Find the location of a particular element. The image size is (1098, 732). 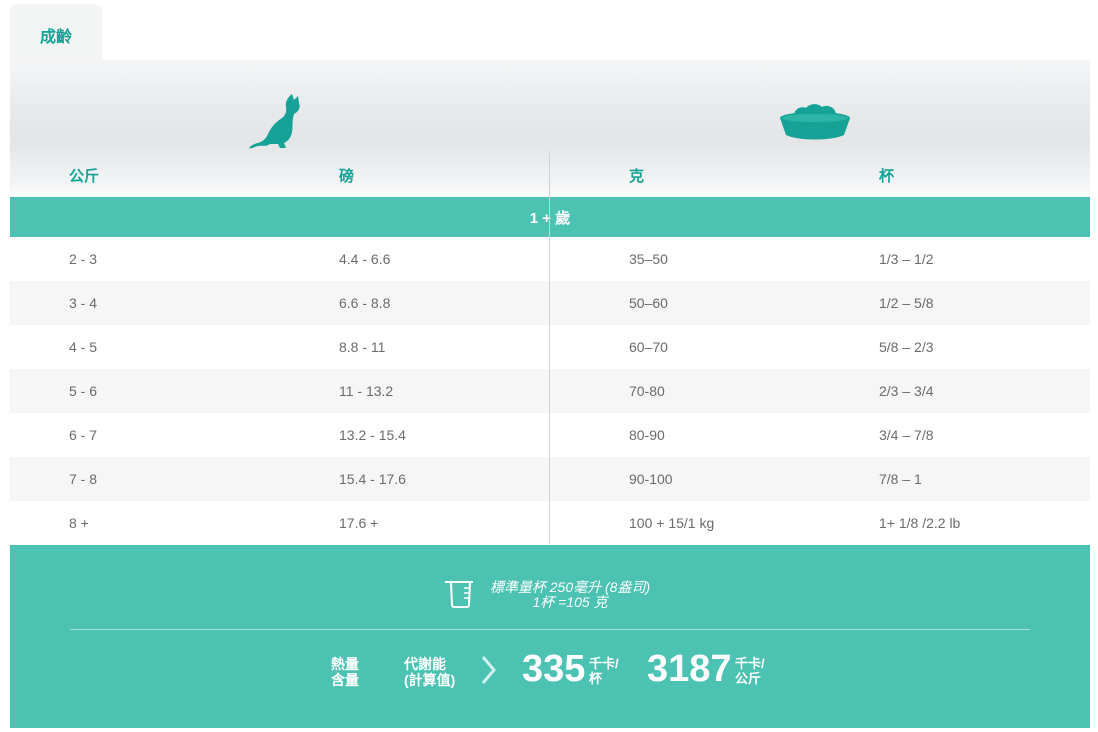

cup-note-line2: 1杯 =105 克 is located at coordinates (570, 602).